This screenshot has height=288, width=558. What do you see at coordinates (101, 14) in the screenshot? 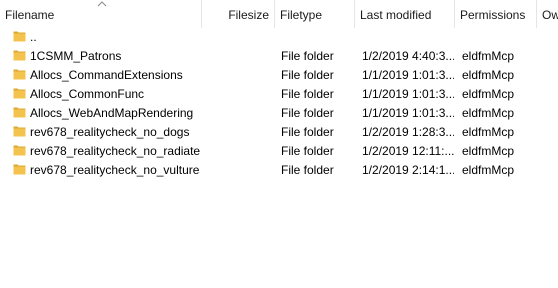
I see `column-header-filename: Filename` at bounding box center [101, 14].